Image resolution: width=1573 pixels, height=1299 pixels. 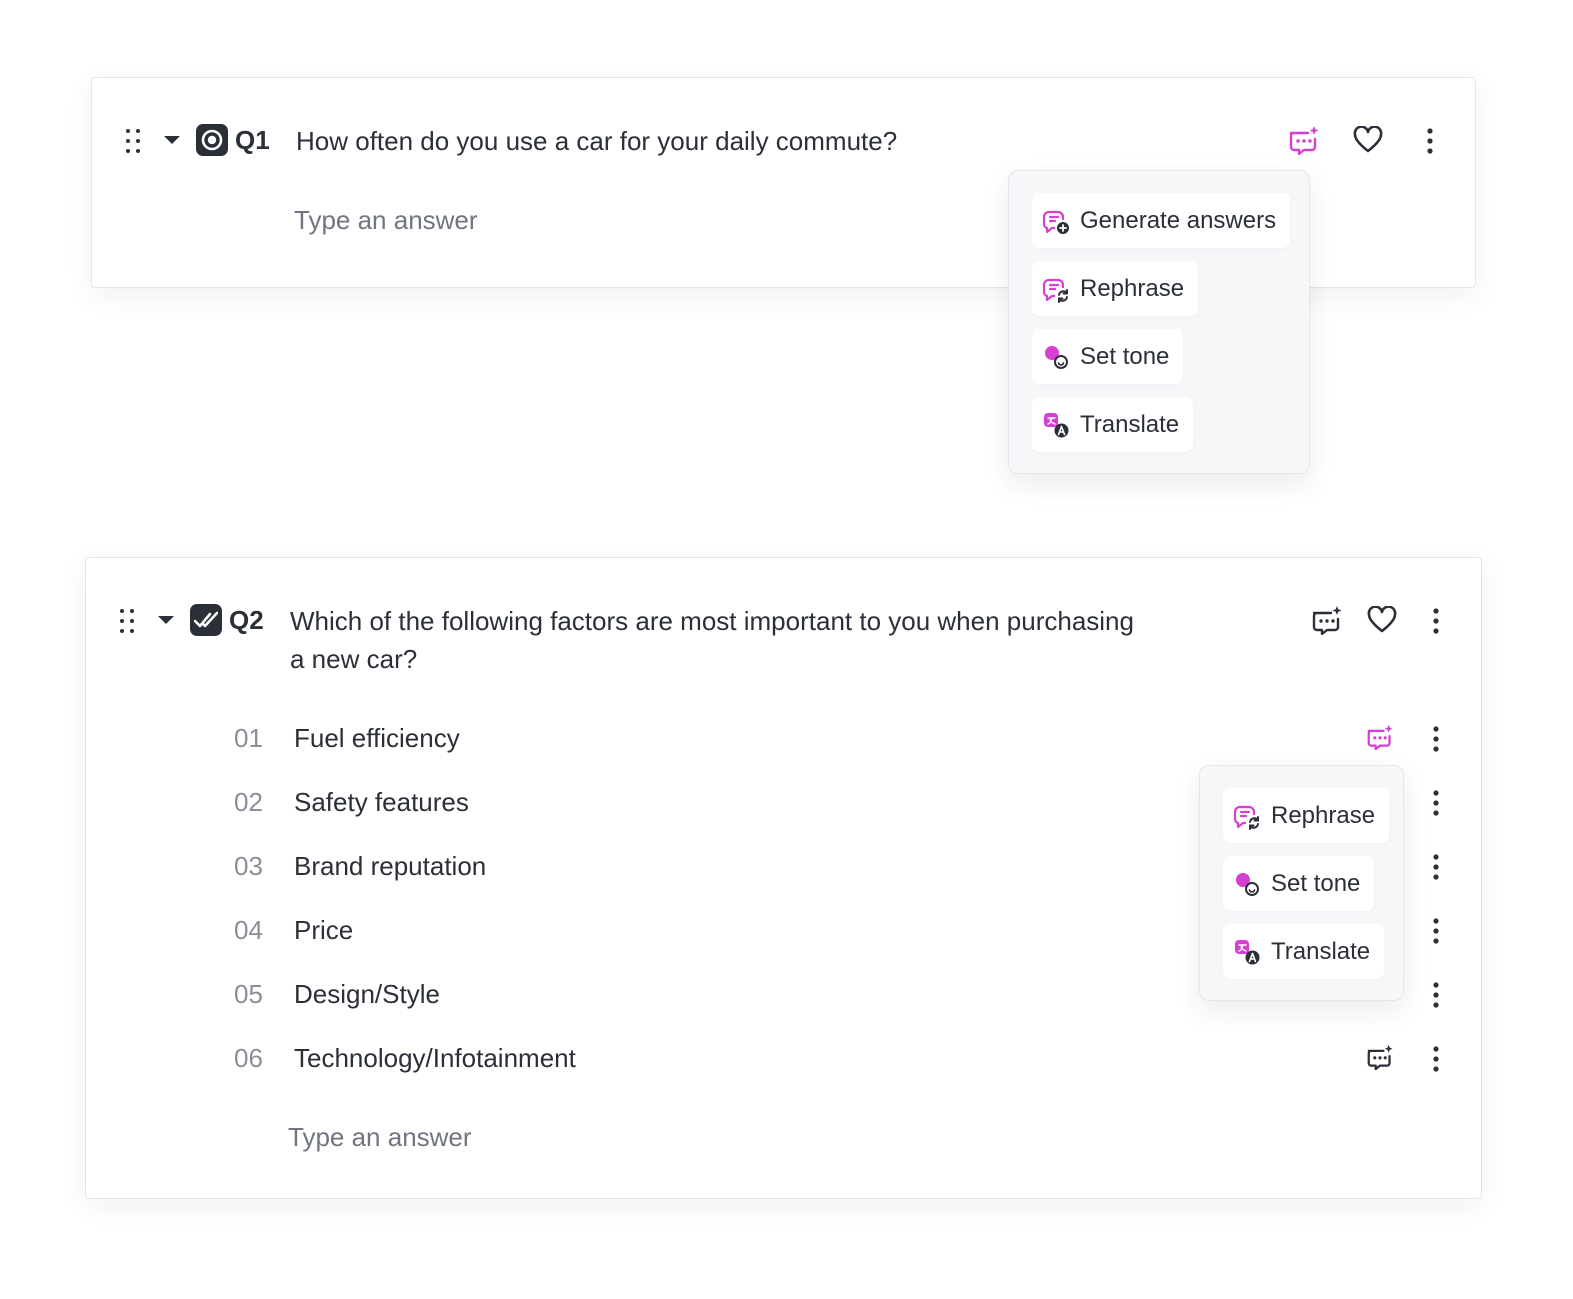 What do you see at coordinates (248, 866) in the screenshot?
I see `option-number: 03` at bounding box center [248, 866].